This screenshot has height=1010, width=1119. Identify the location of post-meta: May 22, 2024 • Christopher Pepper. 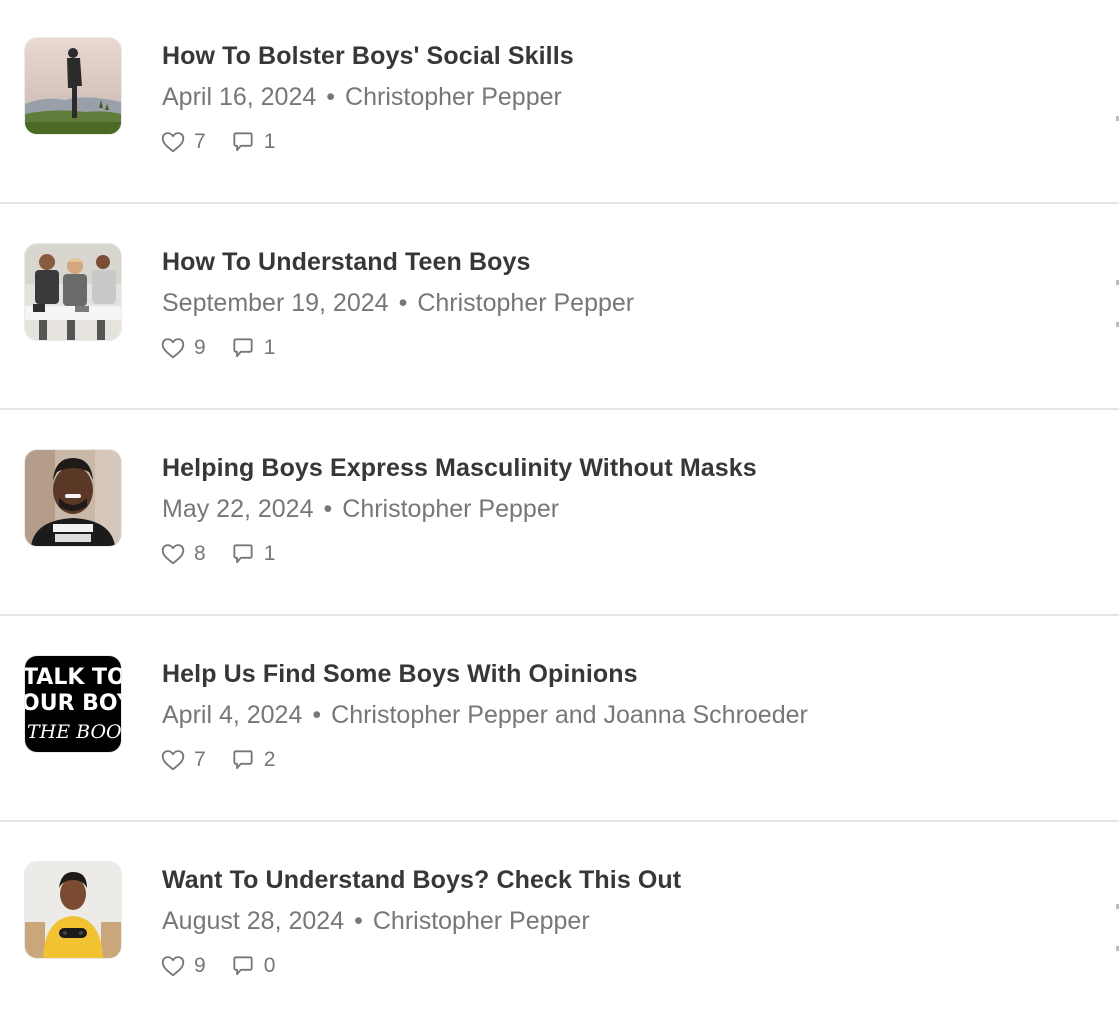
(360, 509).